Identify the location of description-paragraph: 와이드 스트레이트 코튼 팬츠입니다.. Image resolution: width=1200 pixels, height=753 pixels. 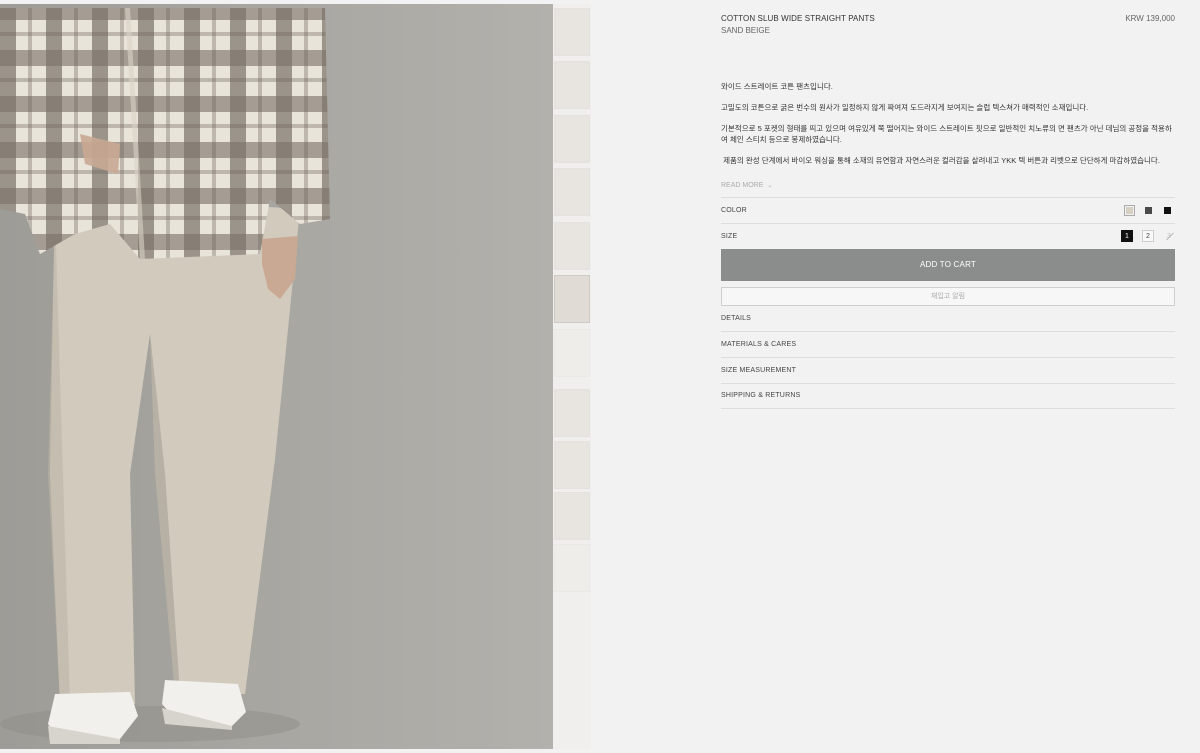
(777, 86).